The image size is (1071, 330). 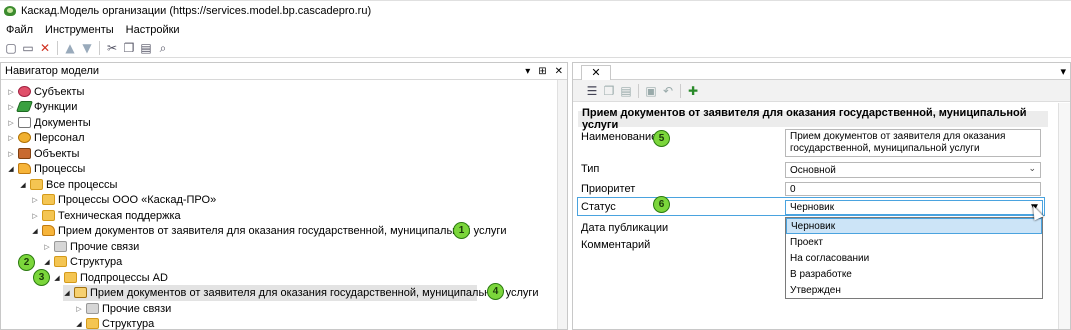 I want to click on properties-scrollbar, so click(x=1064, y=216).